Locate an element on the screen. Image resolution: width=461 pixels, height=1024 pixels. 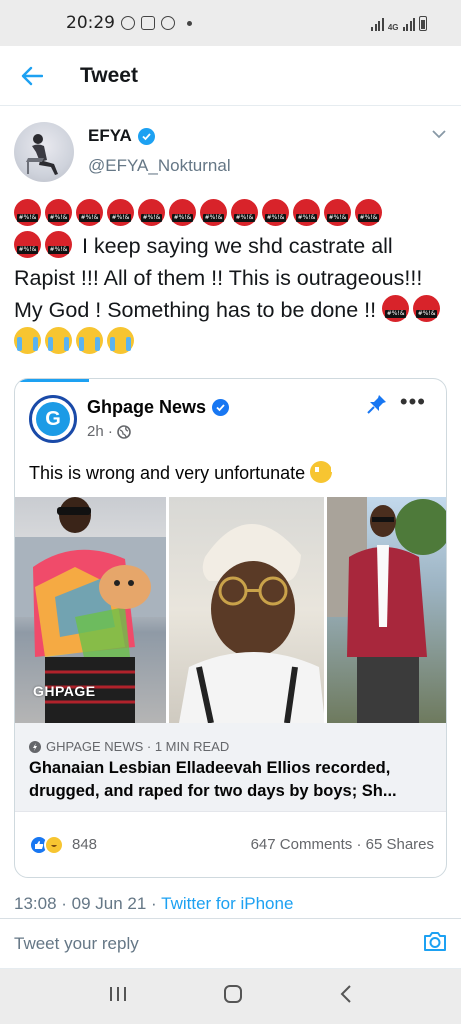
link-source-text: GHPAGE NEWS · 1 MIN READ is located at coordinates (138, 746).